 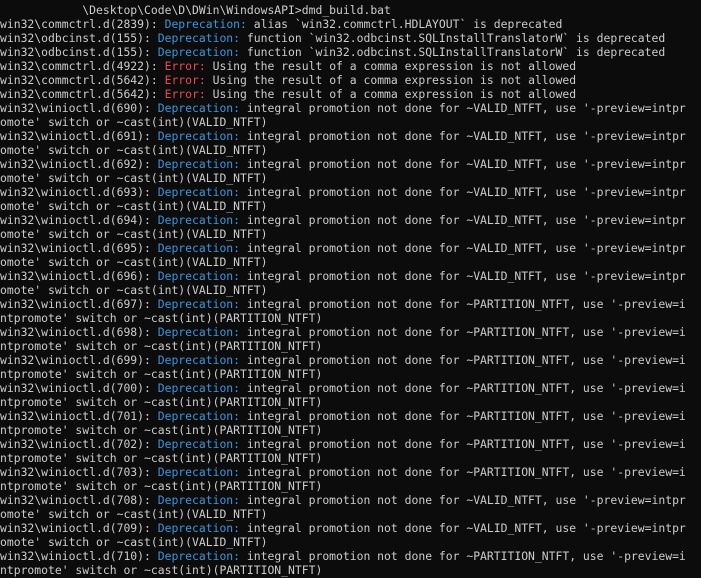 What do you see at coordinates (79, 276) in the screenshot?
I see `console-text: win32\winioctl.d(696):` at bounding box center [79, 276].